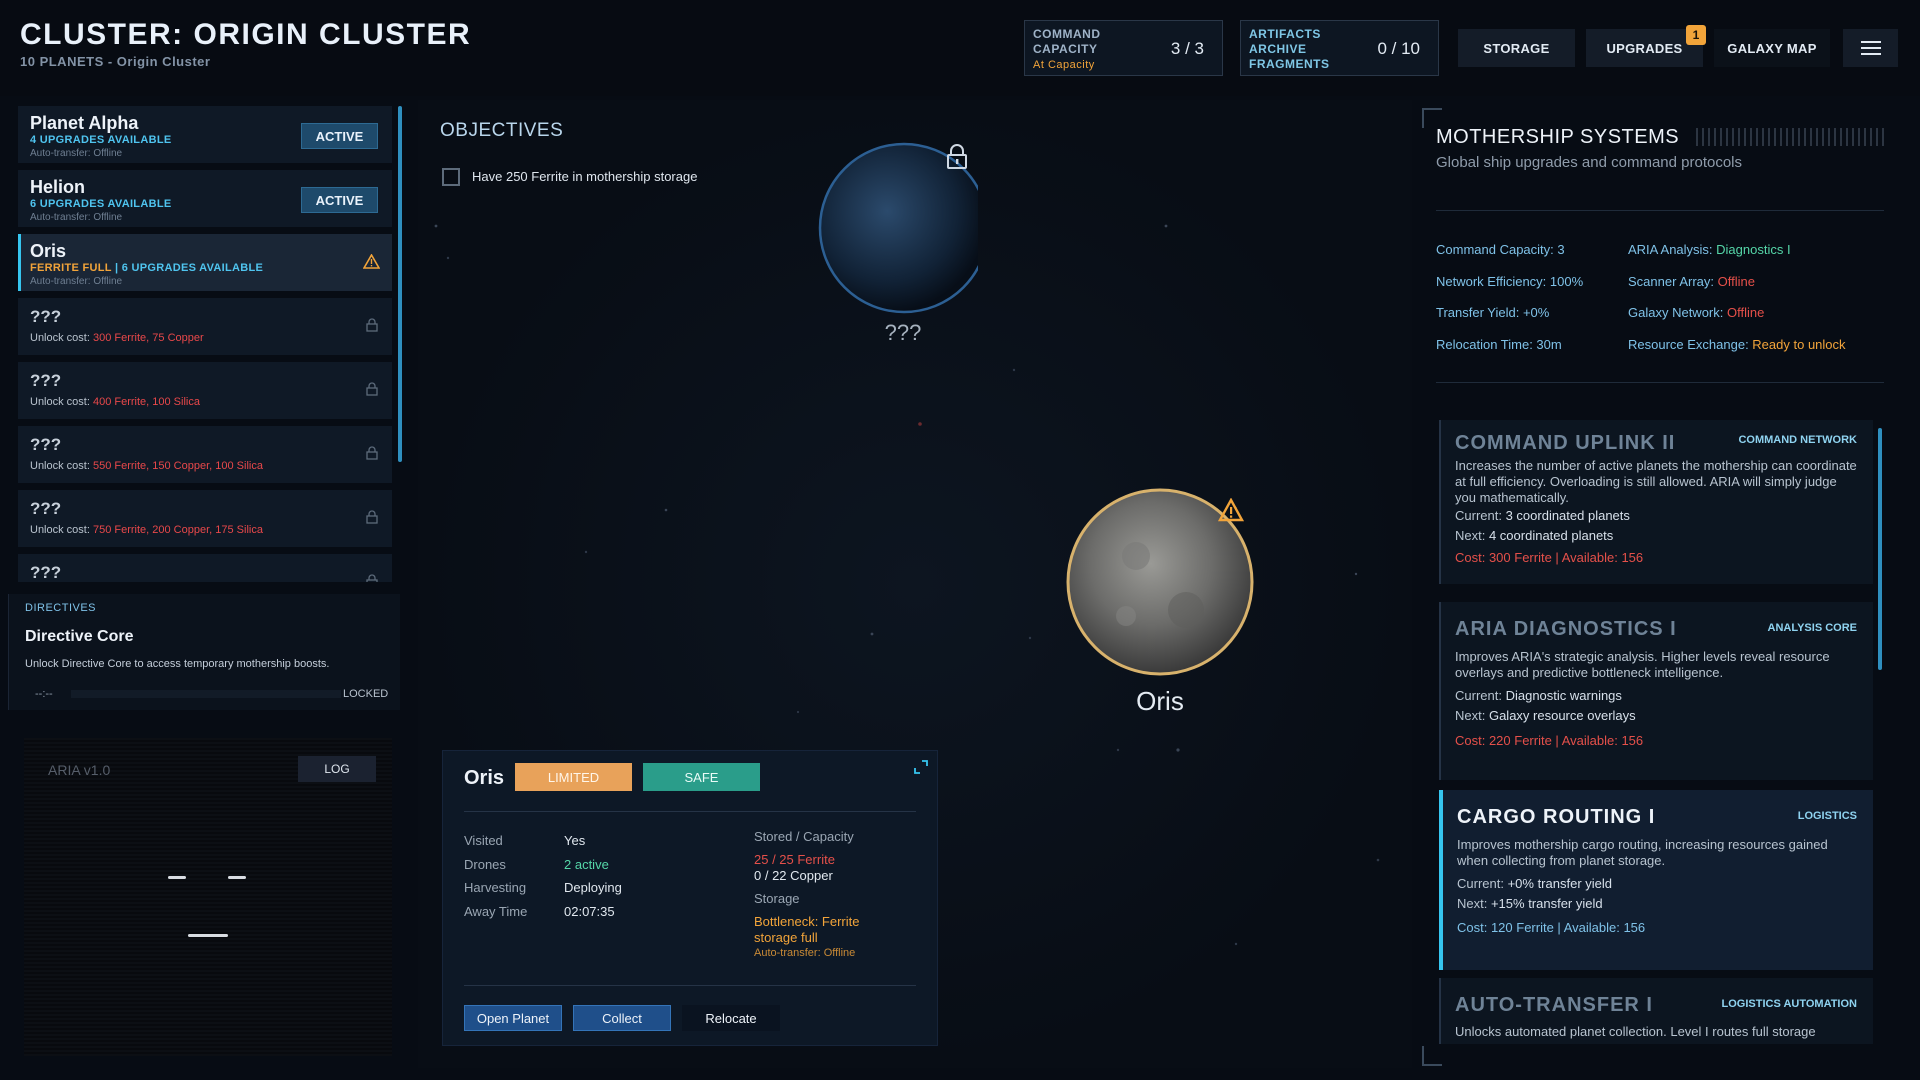  I want to click on upgrade-title: AUTO-TRANSFER I, so click(1554, 1005).